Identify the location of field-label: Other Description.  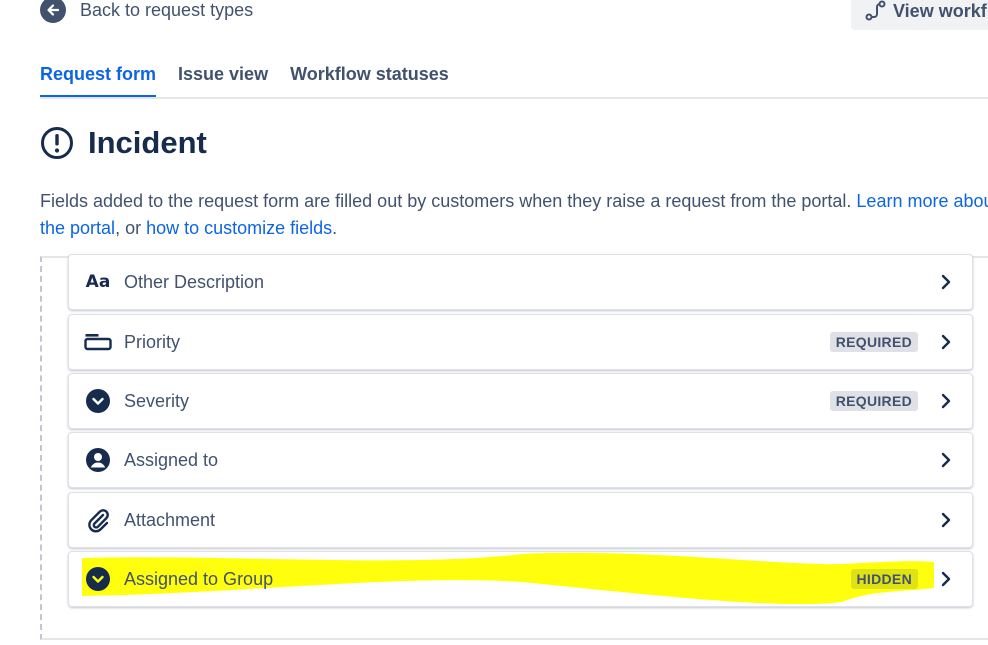
(194, 281).